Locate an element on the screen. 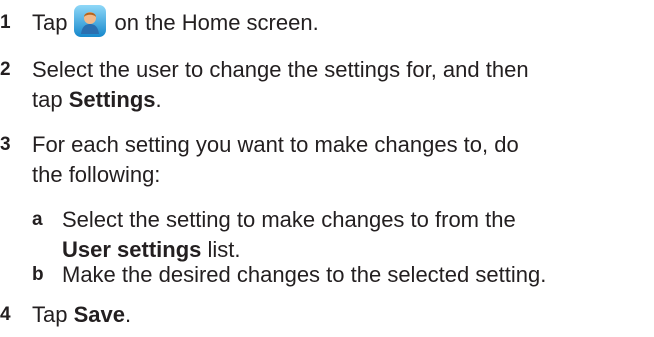 The image size is (654, 337). step-4-suffix: . is located at coordinates (128, 314).